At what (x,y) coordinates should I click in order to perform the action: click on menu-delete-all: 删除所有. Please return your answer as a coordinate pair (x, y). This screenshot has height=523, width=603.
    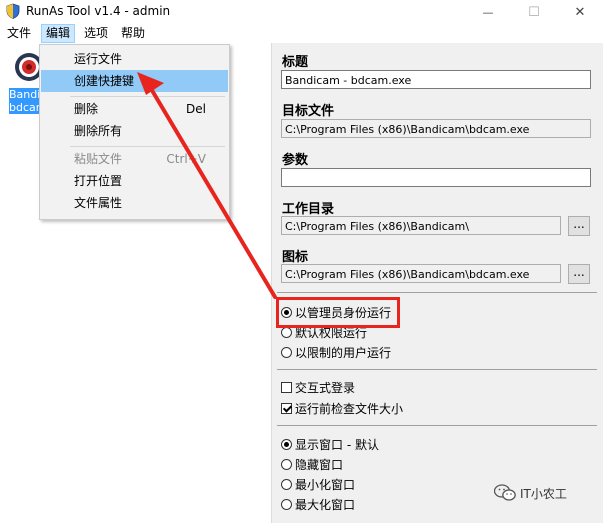
    Looking at the image, I should click on (134, 131).